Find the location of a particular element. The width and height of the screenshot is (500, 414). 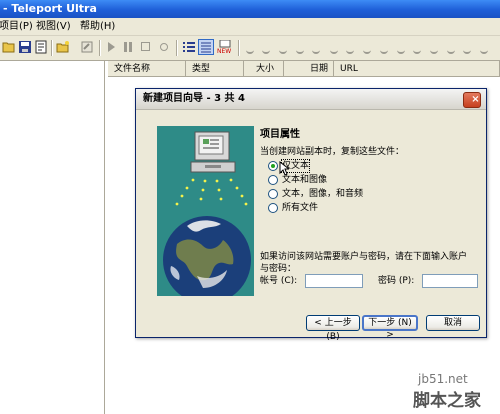

window-title-bar: - Teleport Ultra is located at coordinates (250, 9).